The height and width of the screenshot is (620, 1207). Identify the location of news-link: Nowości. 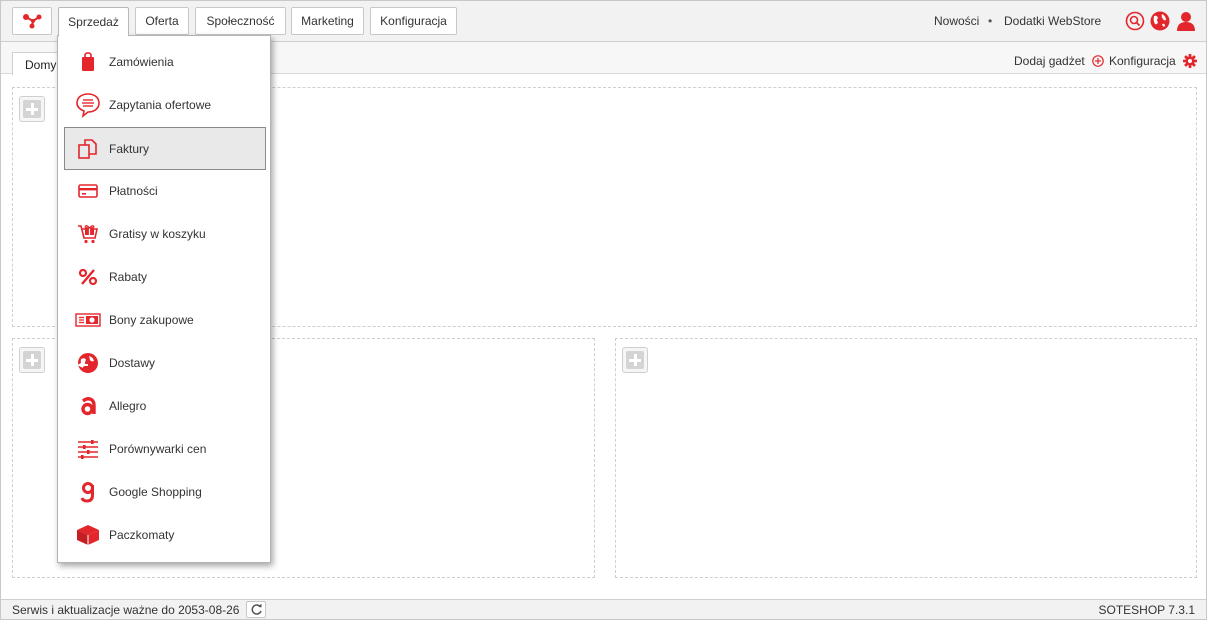
(956, 21).